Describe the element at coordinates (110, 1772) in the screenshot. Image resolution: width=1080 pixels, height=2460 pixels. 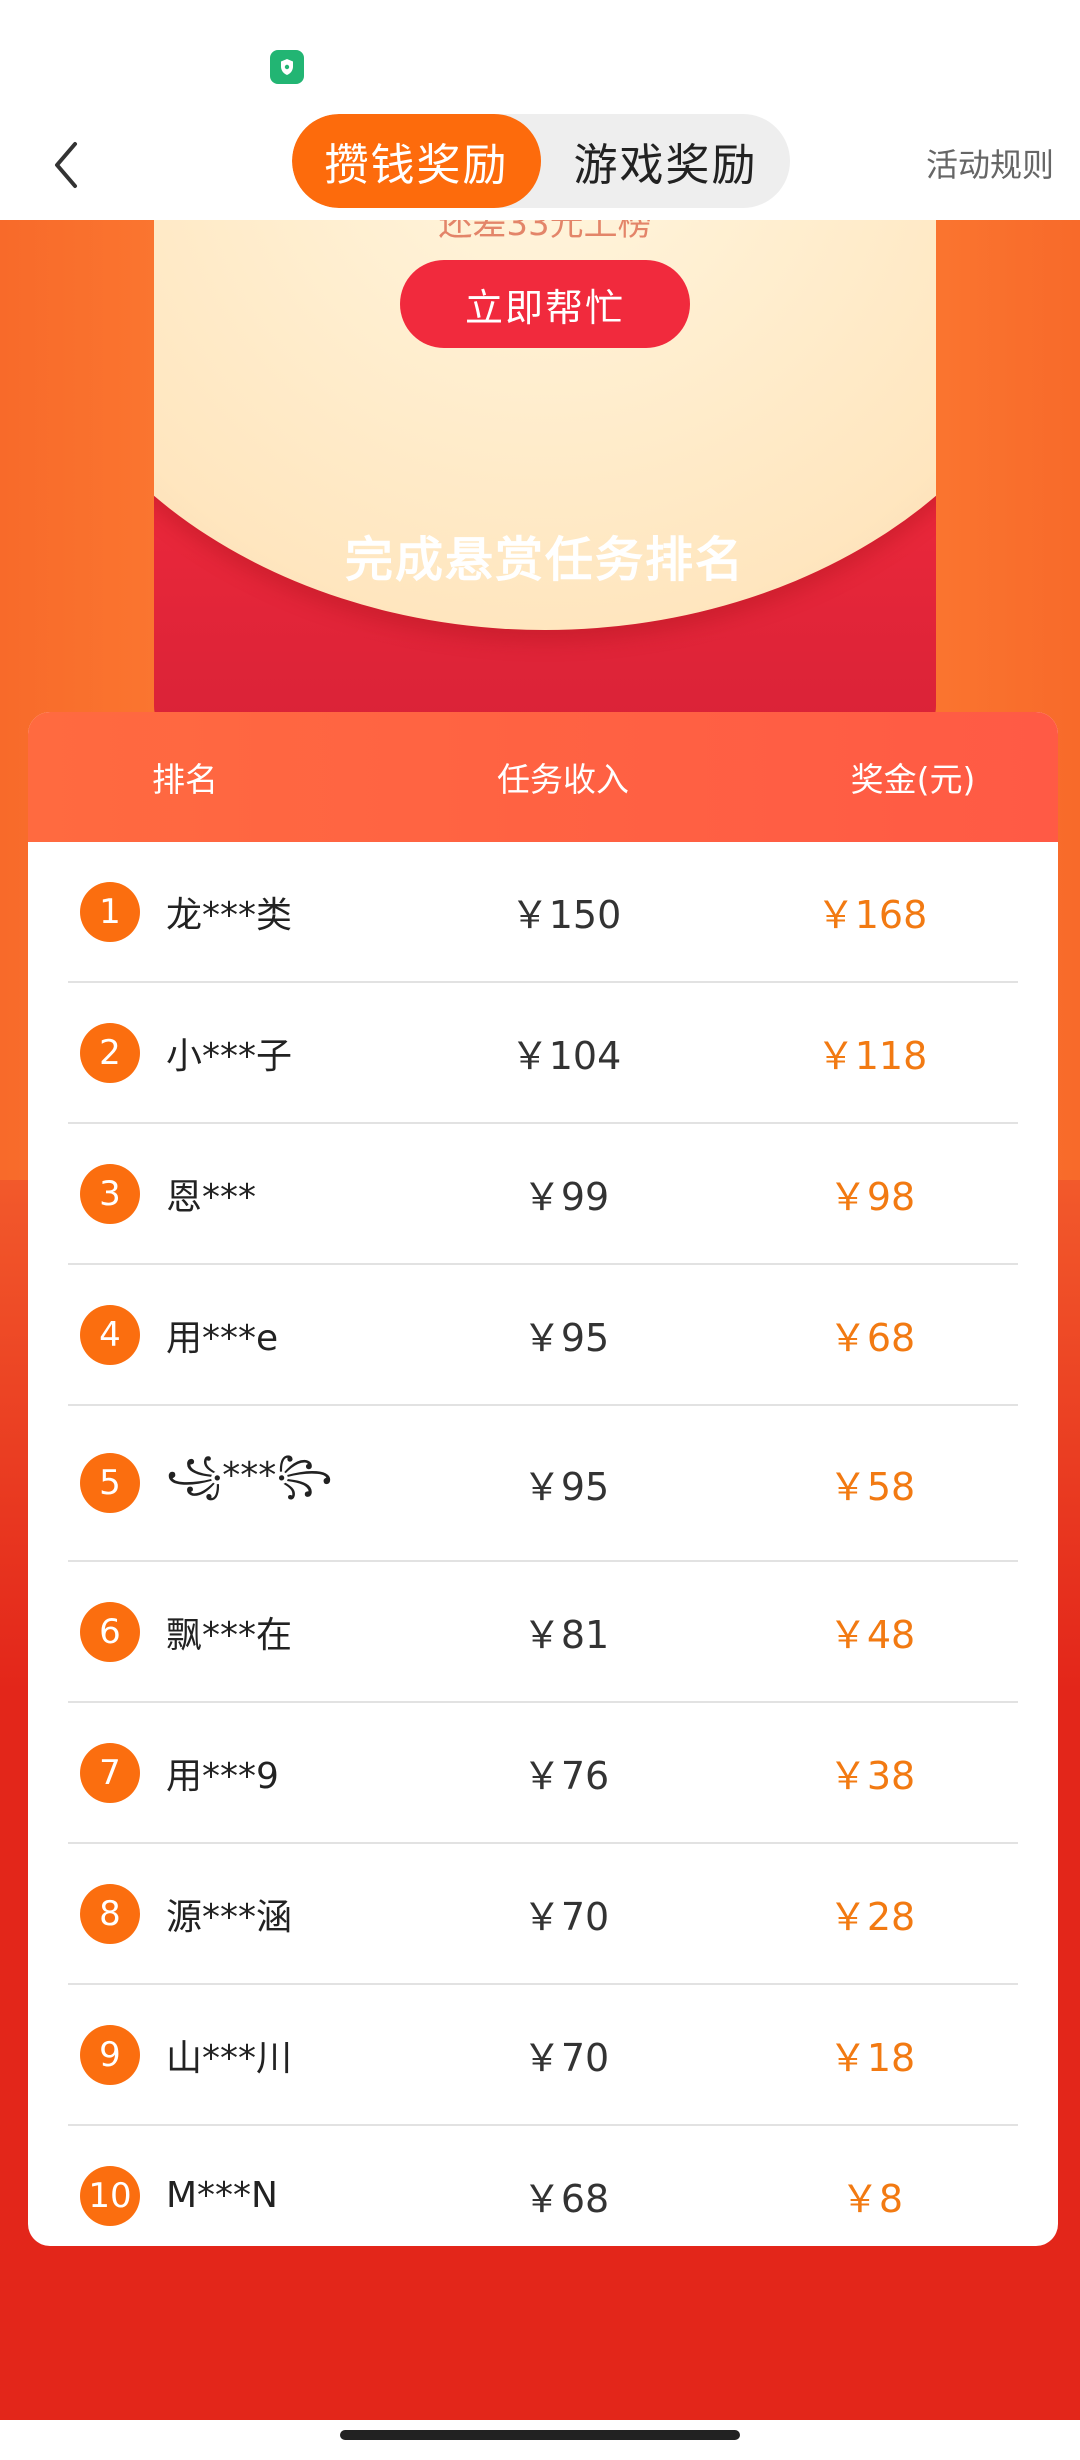
I see `rank-badge: 7` at that location.